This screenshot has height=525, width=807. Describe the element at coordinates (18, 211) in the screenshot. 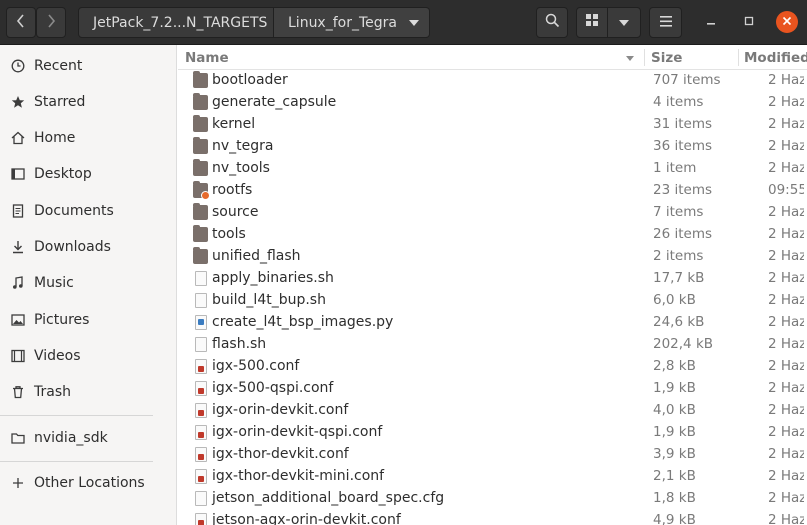

I see `document-icon` at that location.